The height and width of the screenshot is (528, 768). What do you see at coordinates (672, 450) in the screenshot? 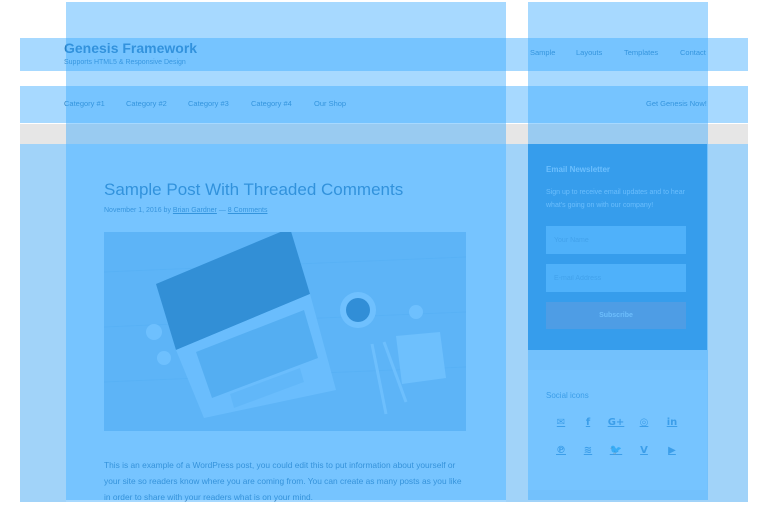
I see `youtube-icon: ▶` at bounding box center [672, 450].